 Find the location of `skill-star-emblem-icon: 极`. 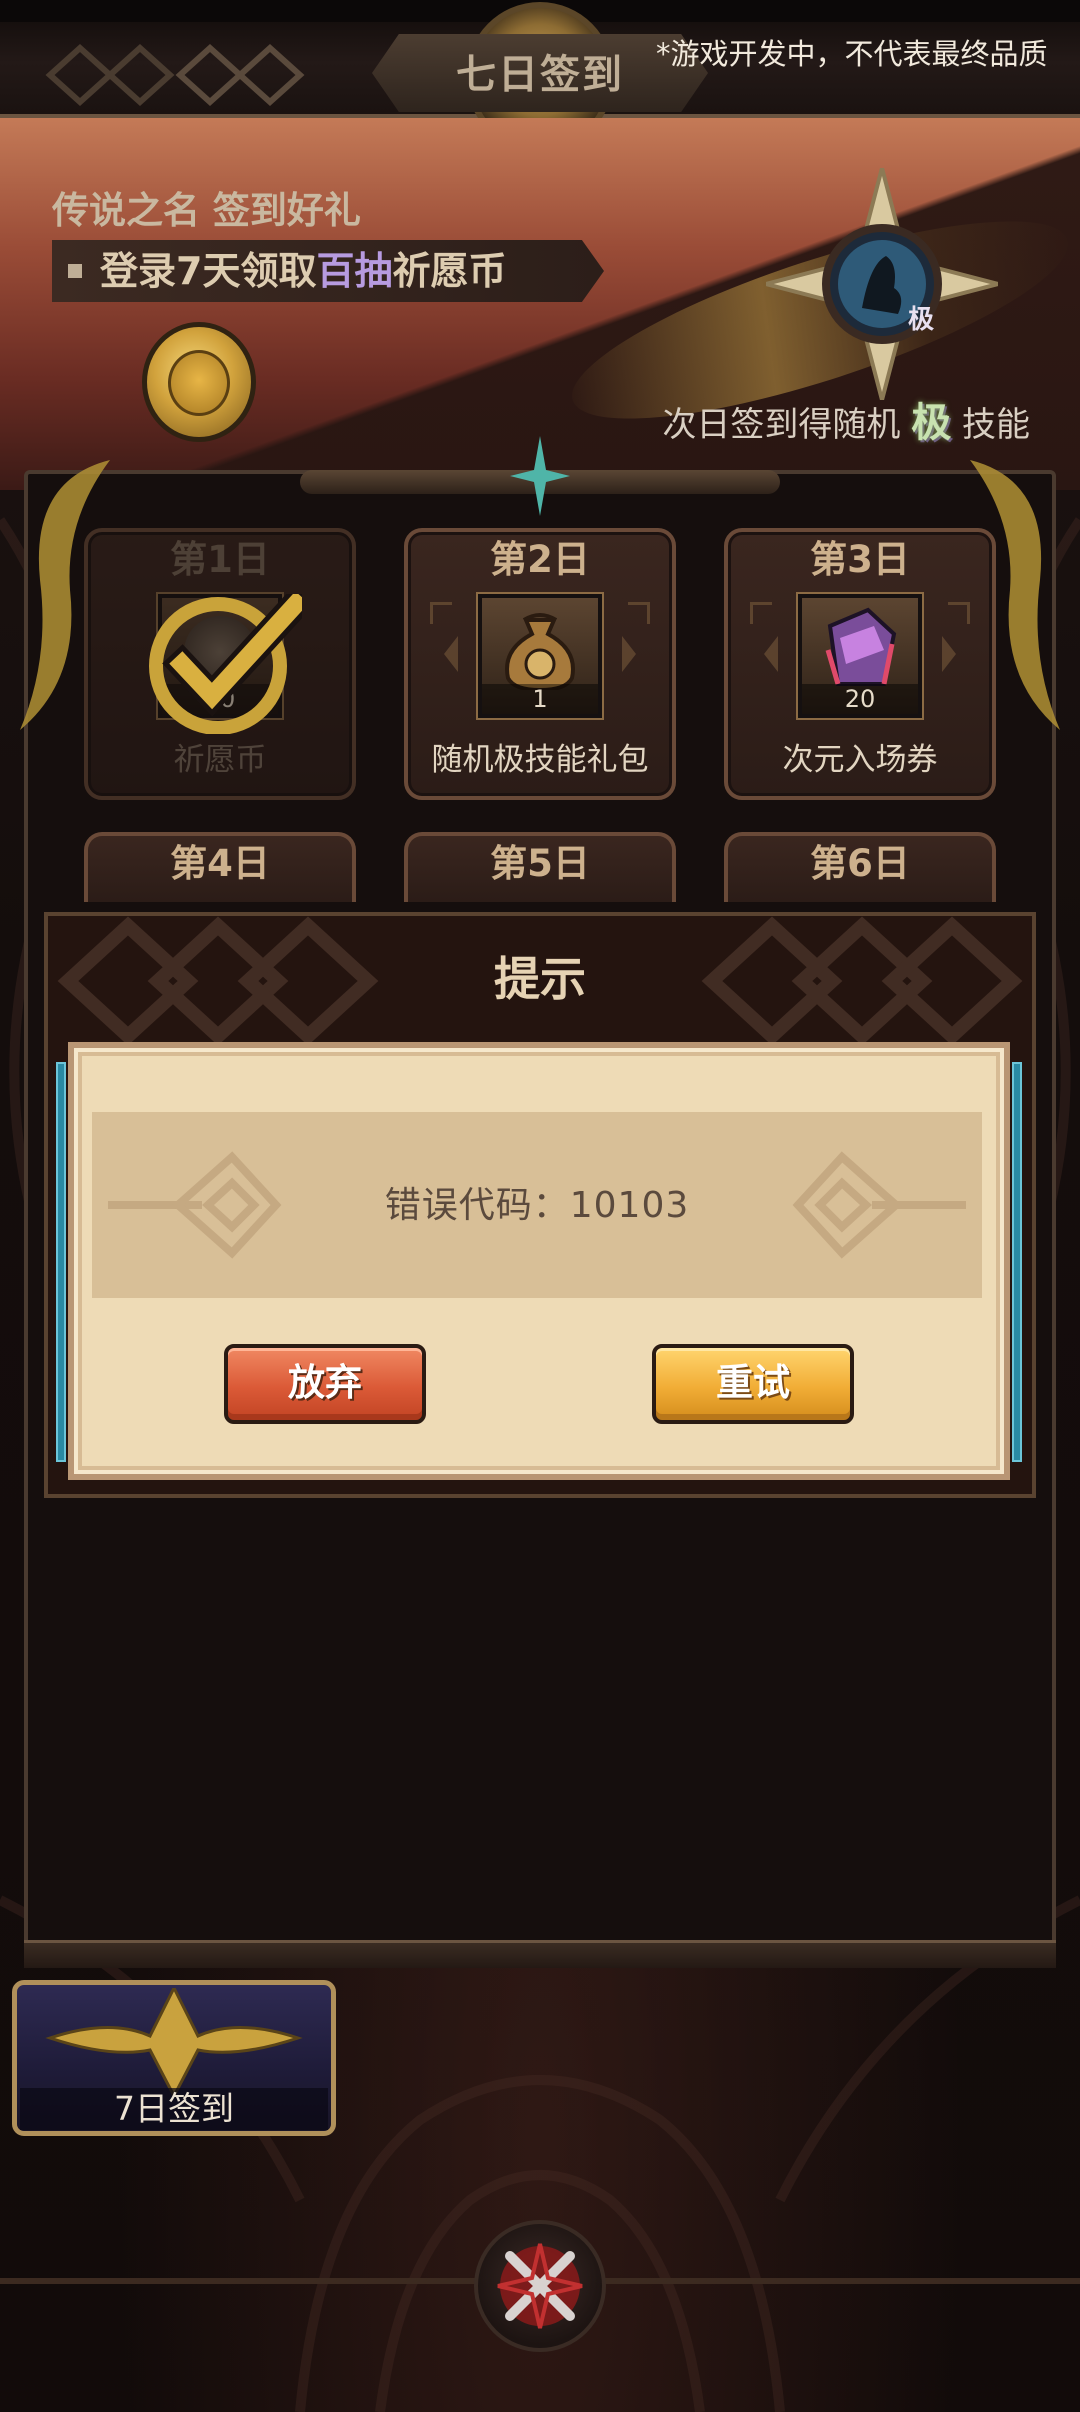

skill-star-emblem-icon: 极 is located at coordinates (882, 284).